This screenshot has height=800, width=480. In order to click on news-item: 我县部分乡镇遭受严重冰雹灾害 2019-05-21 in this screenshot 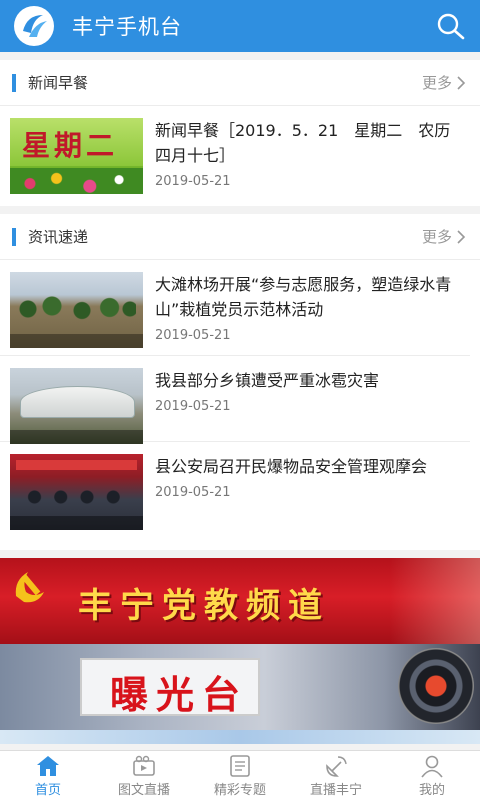, I will do `click(235, 400)`.